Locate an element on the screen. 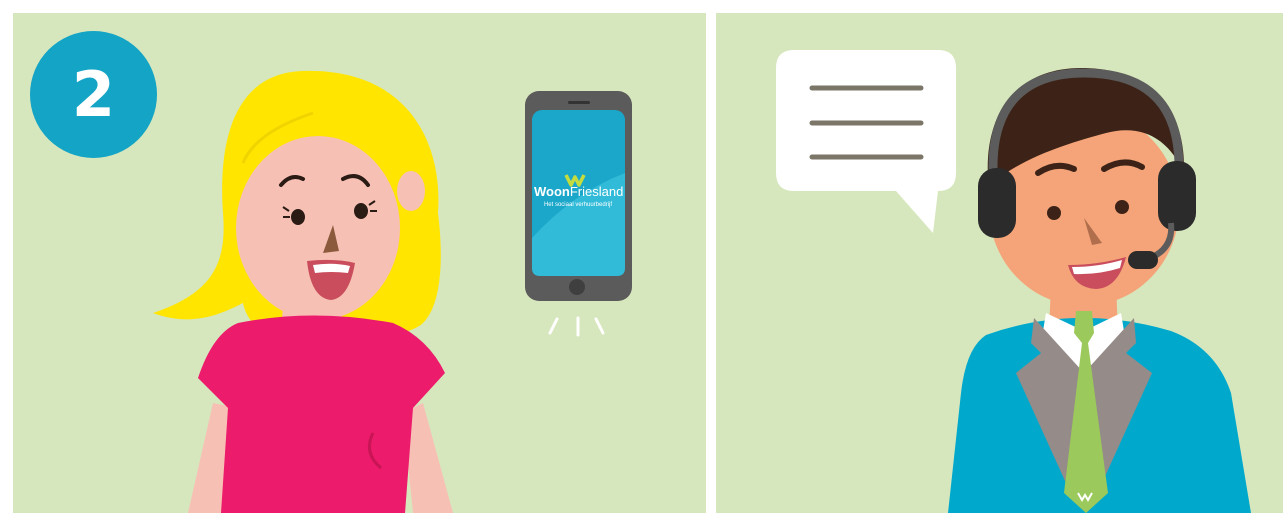 The height and width of the screenshot is (513, 1283). woman-right-eye is located at coordinates (361, 211).